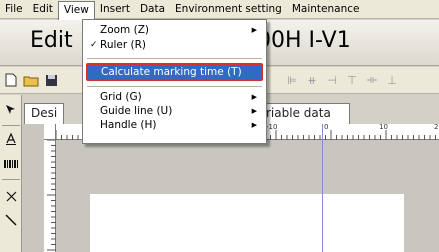 The width and height of the screenshot is (439, 252). I want to click on new-file-icon, so click(11, 80).